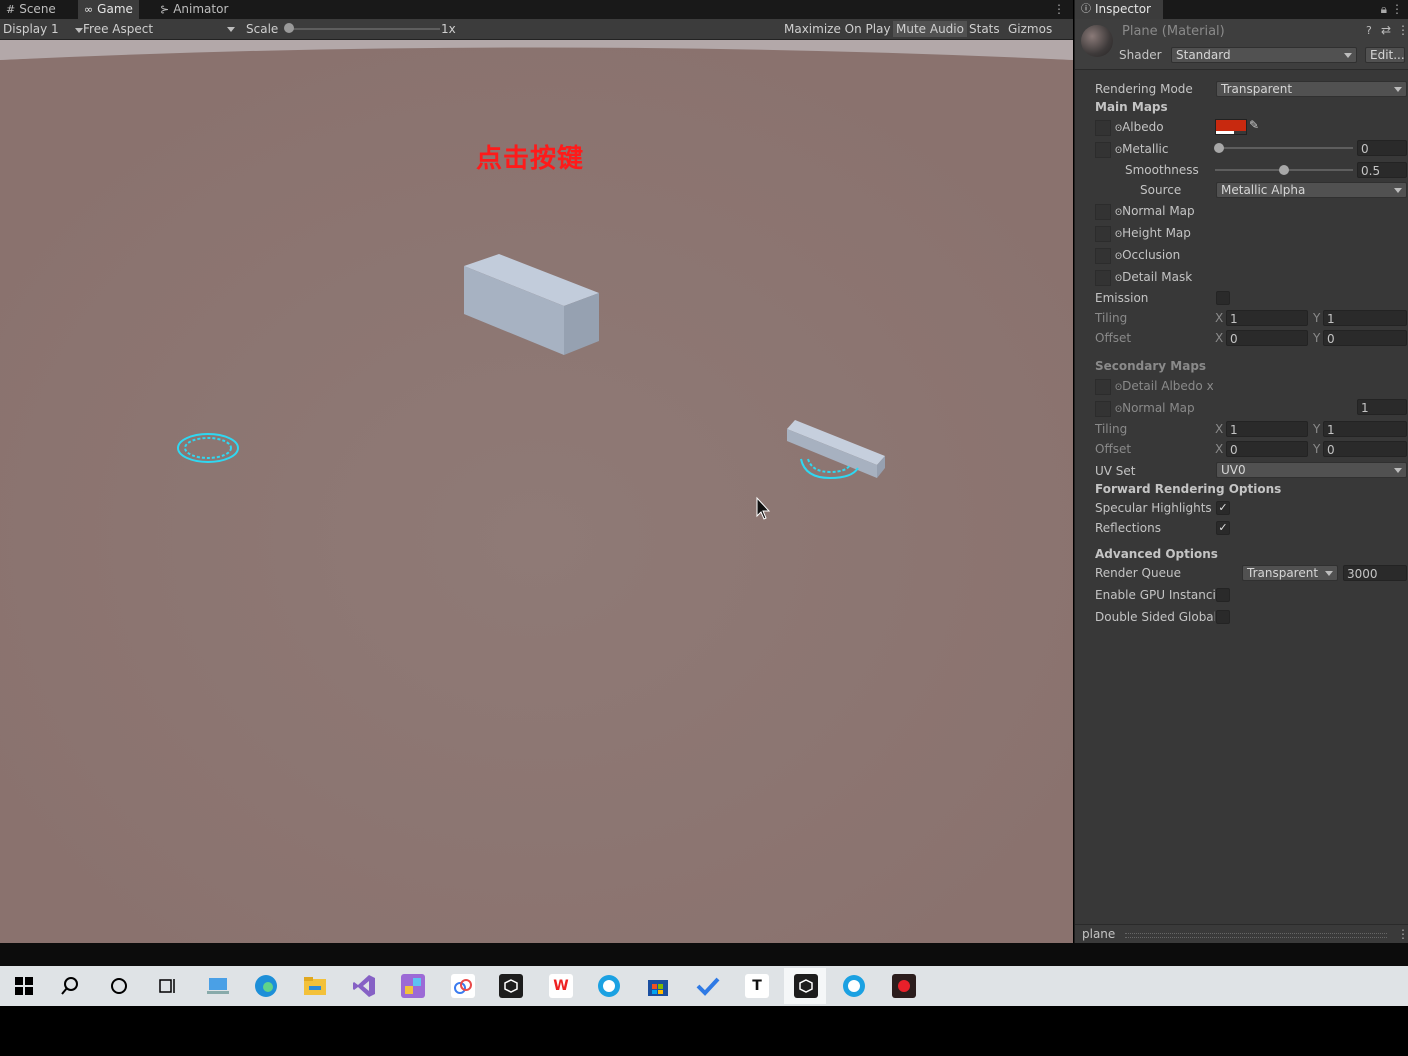 This screenshot has width=1408, height=1056. Describe the element at coordinates (1103, 150) in the screenshot. I see `metallic-texture-slot` at that location.